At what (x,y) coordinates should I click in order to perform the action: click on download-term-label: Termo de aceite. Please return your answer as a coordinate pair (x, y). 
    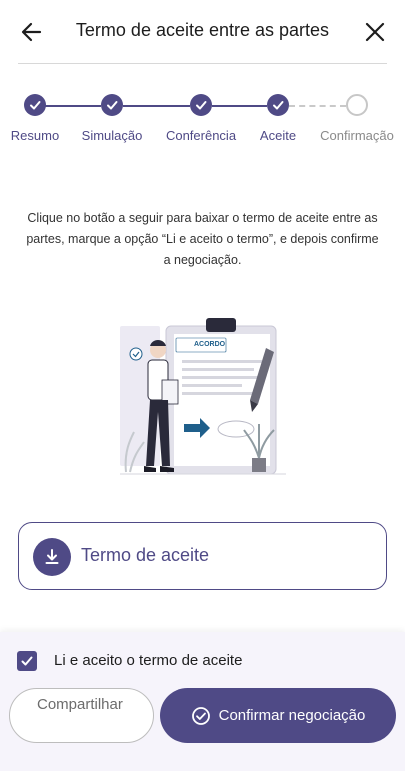
    Looking at the image, I should click on (145, 555).